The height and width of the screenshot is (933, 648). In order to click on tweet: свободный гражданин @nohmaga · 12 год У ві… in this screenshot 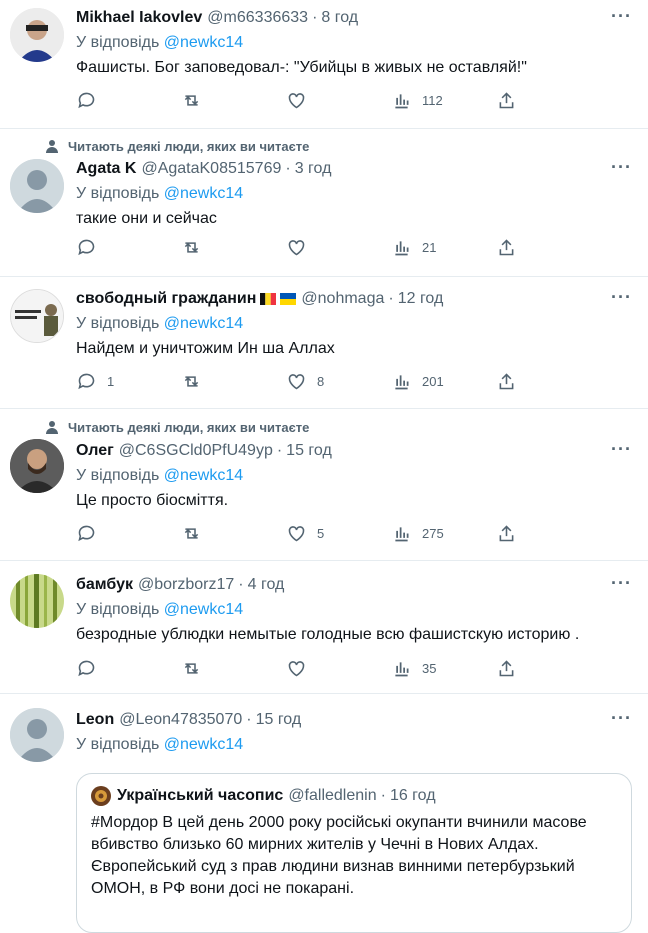, I will do `click(324, 343)`.